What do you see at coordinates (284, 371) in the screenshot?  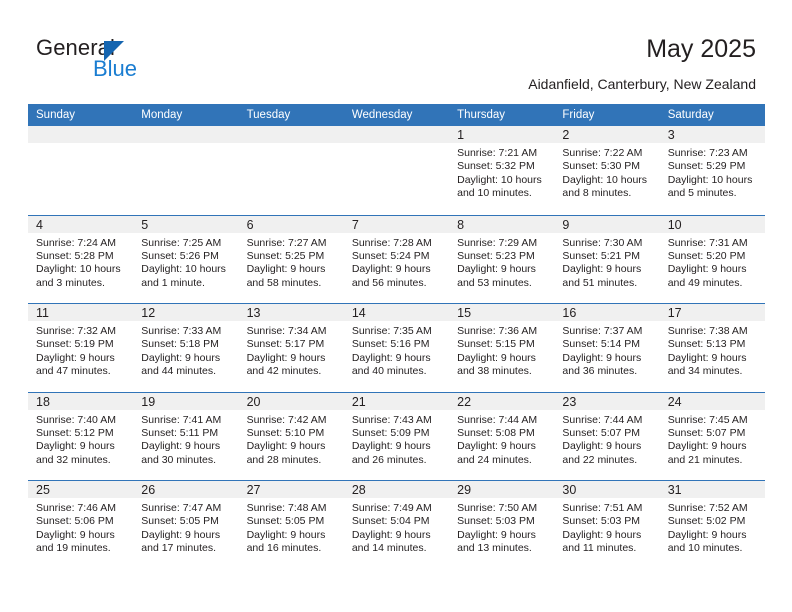 I see `daylight-text: and 42 minutes.` at bounding box center [284, 371].